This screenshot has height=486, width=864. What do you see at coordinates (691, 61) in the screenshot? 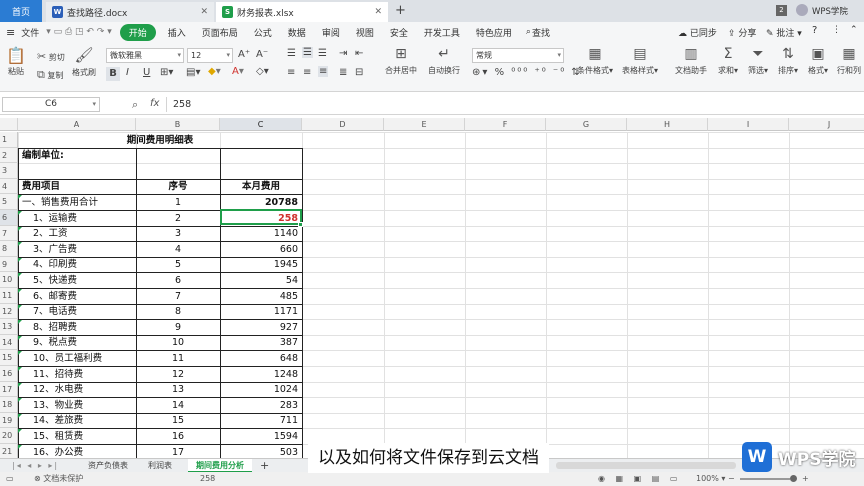
I see `doc-helper-button: ▥ 文档助手` at bounding box center [691, 61].